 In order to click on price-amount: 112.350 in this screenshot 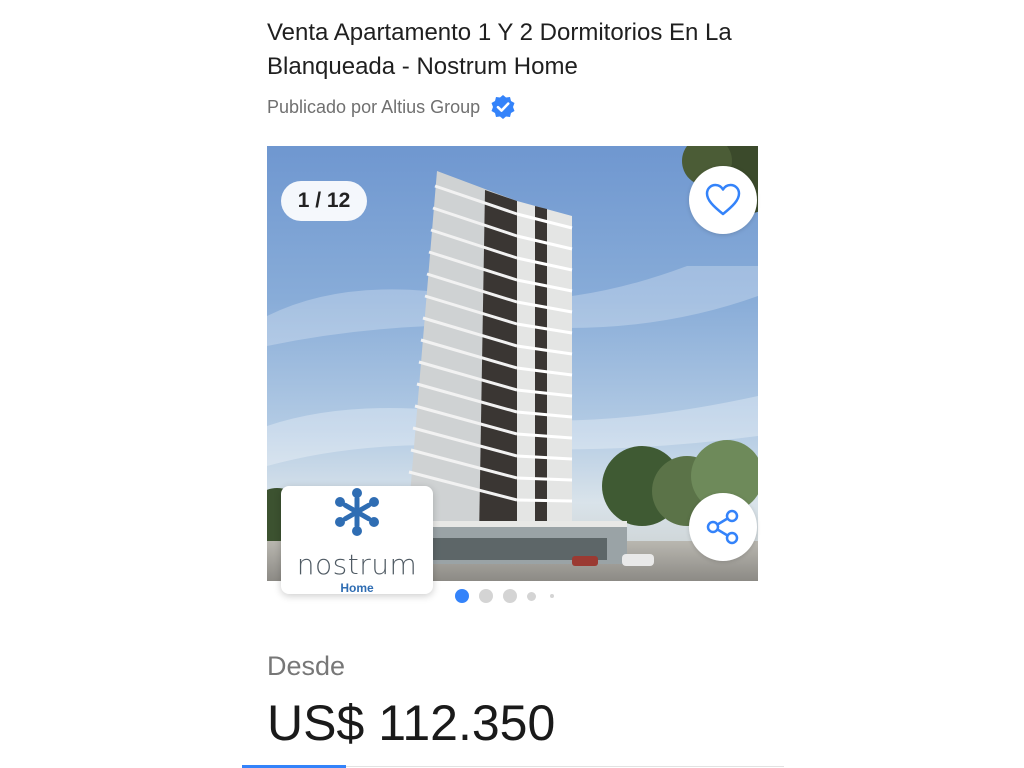, I will do `click(467, 723)`.